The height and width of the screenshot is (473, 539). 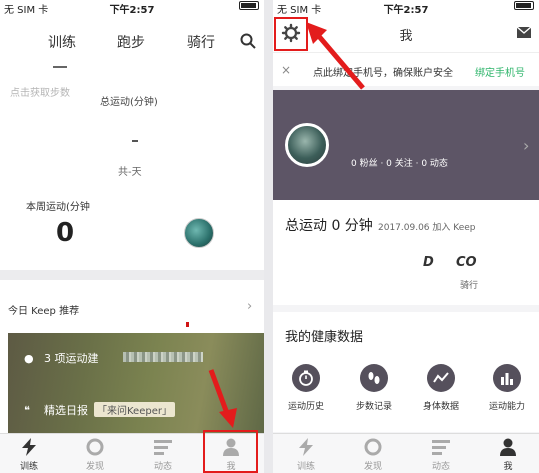 What do you see at coordinates (40, 91) in the screenshot?
I see `get-steps-button: 点击获取步数` at bounding box center [40, 91].